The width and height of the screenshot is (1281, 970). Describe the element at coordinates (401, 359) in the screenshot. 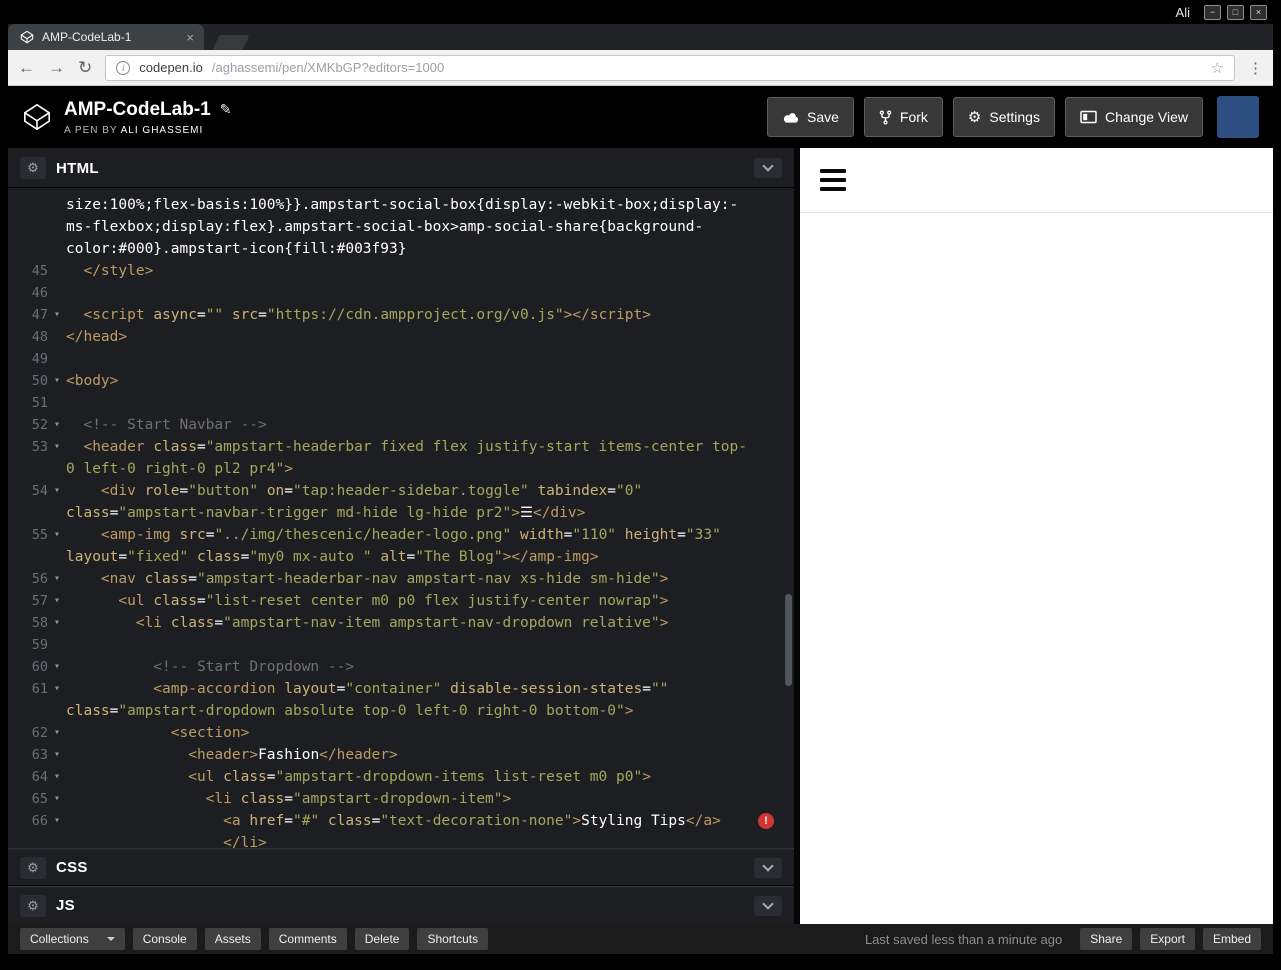

I see `code-row: 49` at that location.